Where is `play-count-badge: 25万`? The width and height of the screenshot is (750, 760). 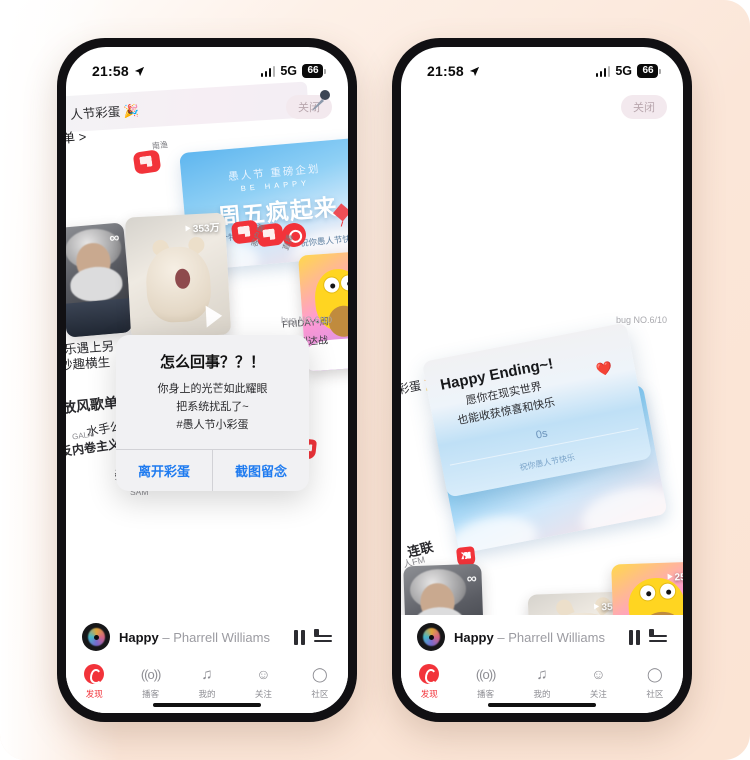 play-count-badge: 25万 is located at coordinates (675, 576).